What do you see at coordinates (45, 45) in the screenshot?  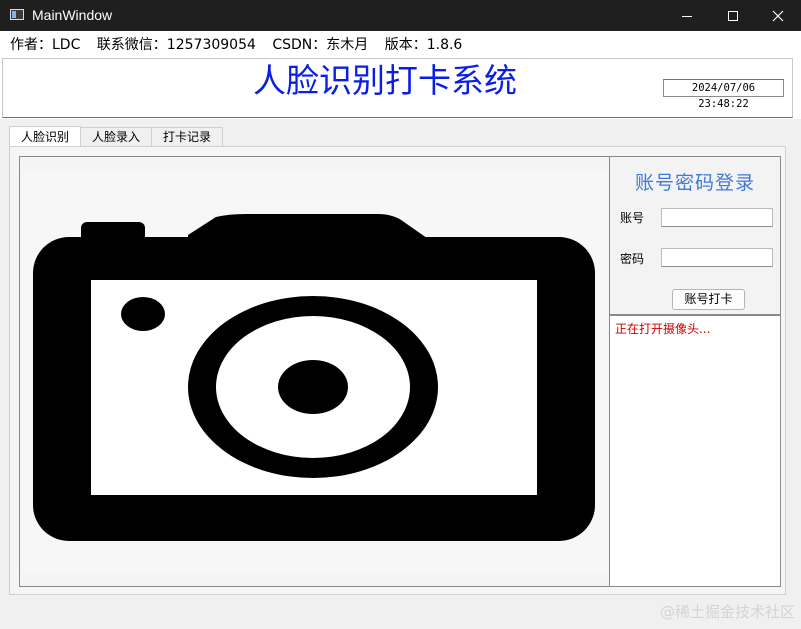 I see `author-label: 作者：LDC` at bounding box center [45, 45].